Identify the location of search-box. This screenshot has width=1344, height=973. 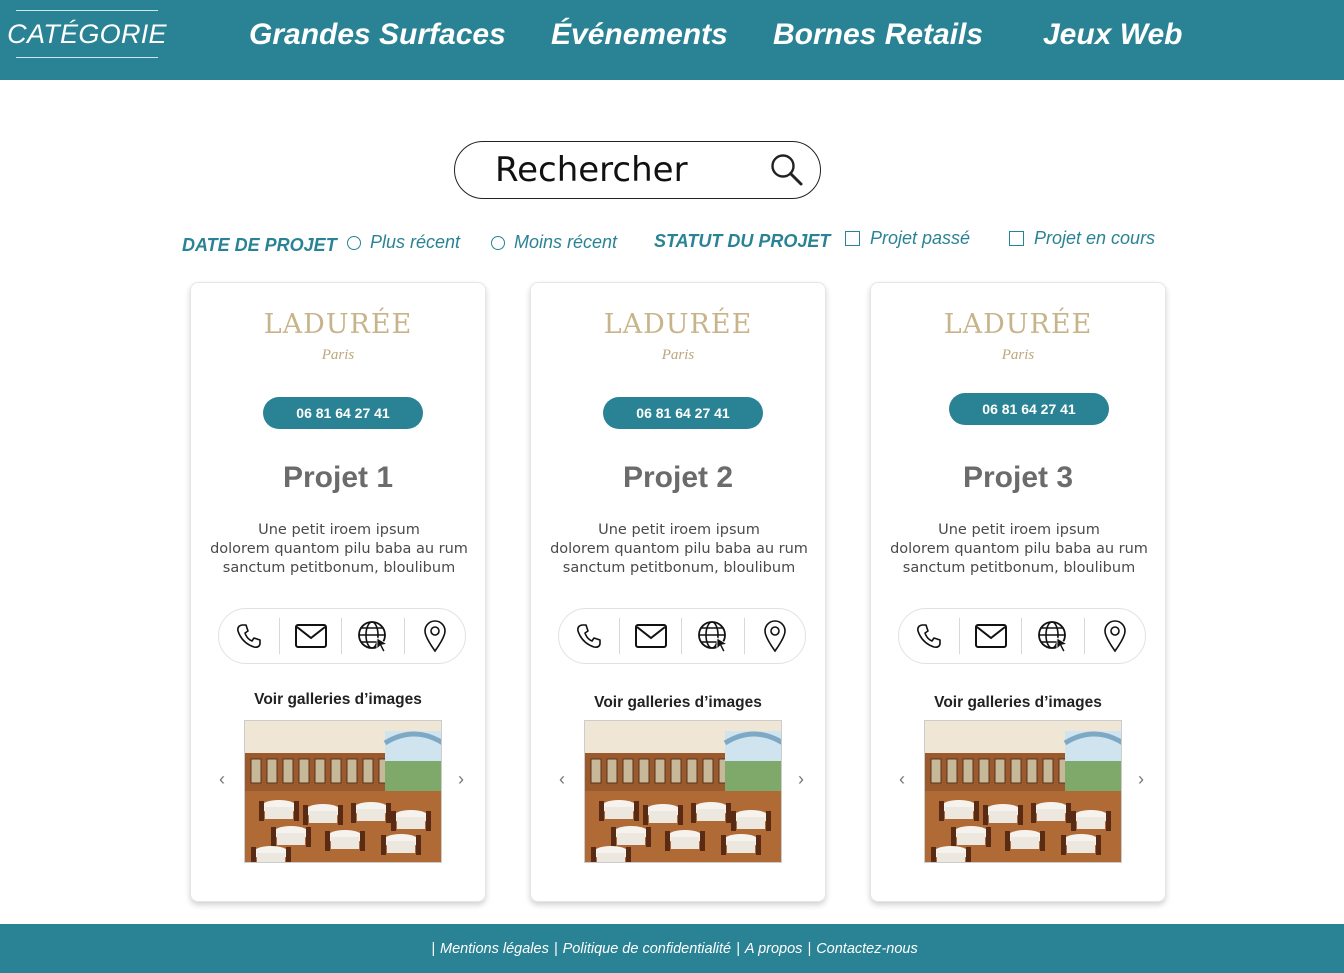
(637, 170).